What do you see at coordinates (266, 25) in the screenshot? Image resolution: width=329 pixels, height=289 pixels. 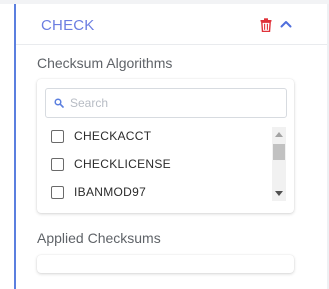 I see `trash-icon` at bounding box center [266, 25].